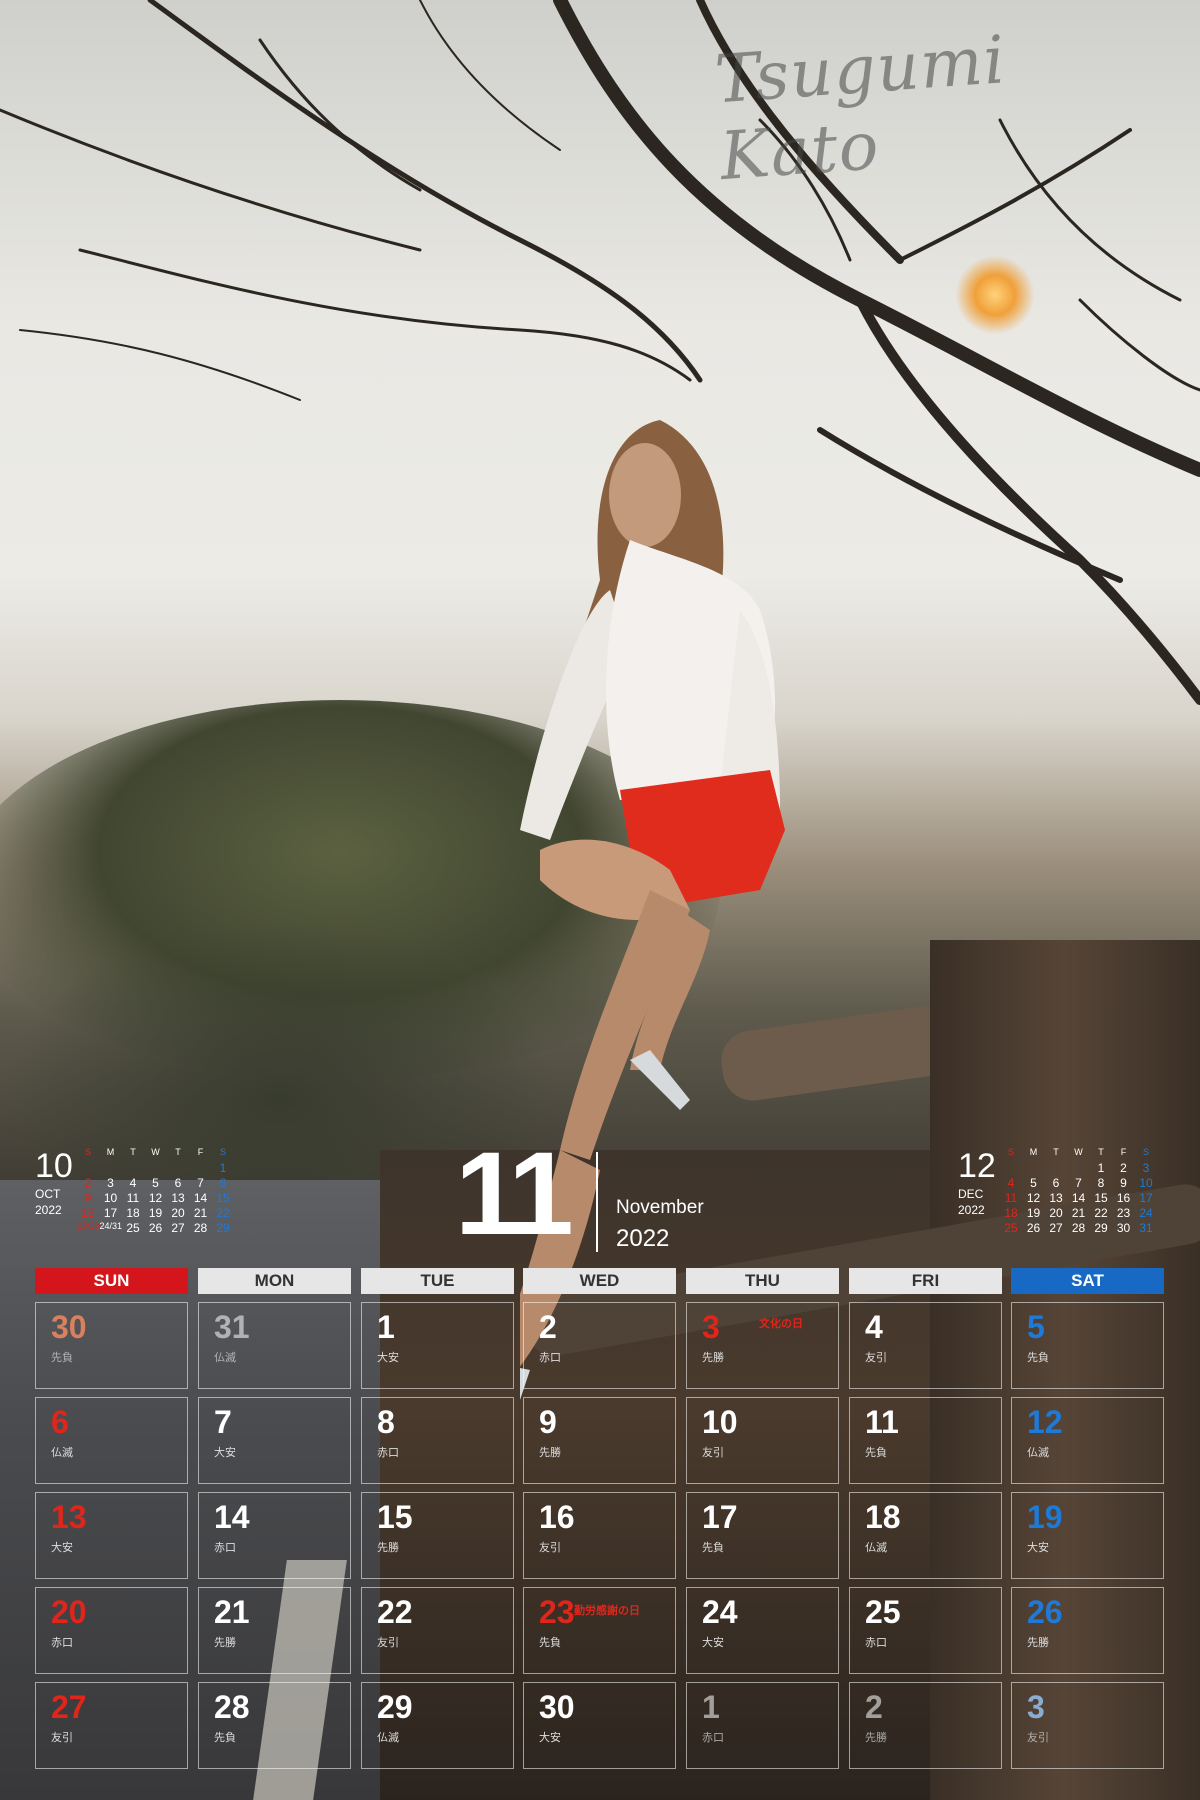 This screenshot has height=1800, width=1200. I want to click on mini-day: 5, so click(1033, 1183).